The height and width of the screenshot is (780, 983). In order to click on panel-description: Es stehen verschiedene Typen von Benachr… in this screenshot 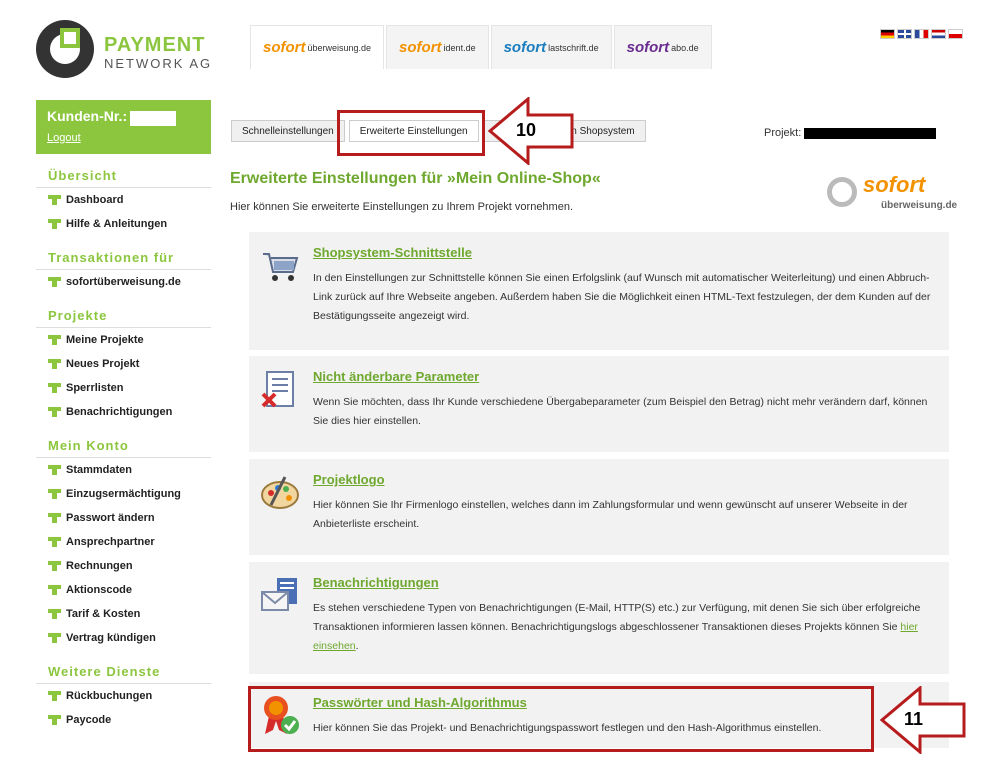, I will do `click(626, 627)`.